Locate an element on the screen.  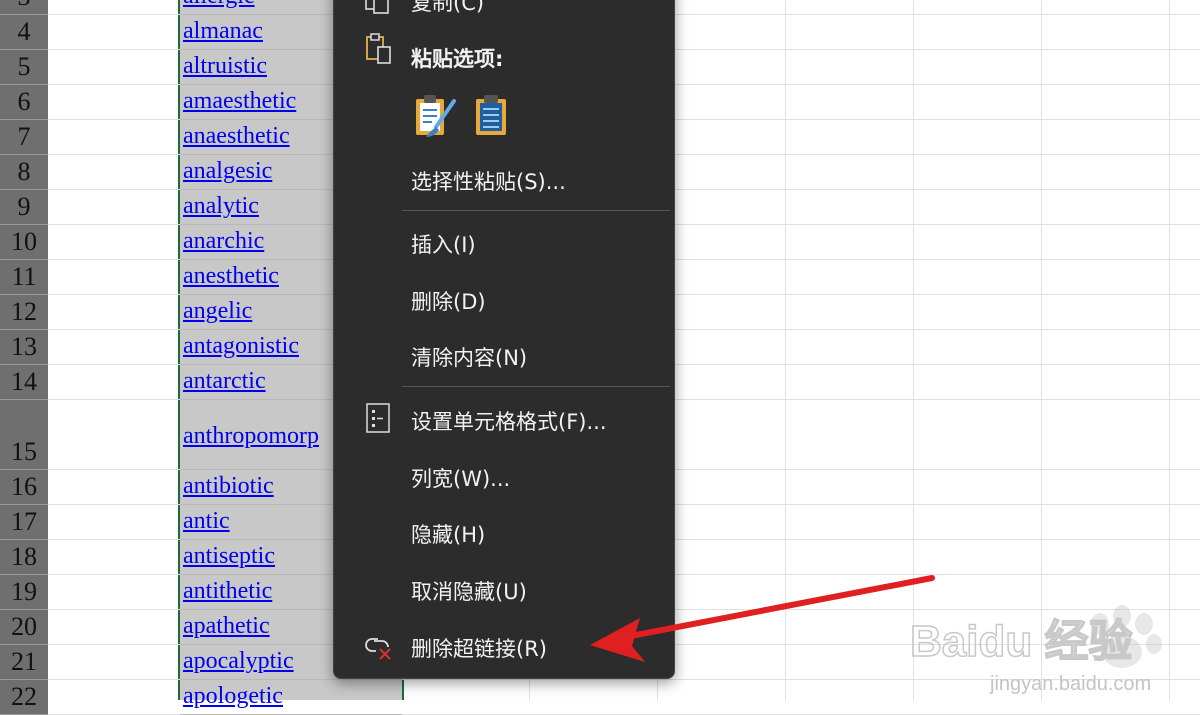
baidu-watermark: Baidu 经验 jingyan.baidu.com is located at coordinates (1035, 650).